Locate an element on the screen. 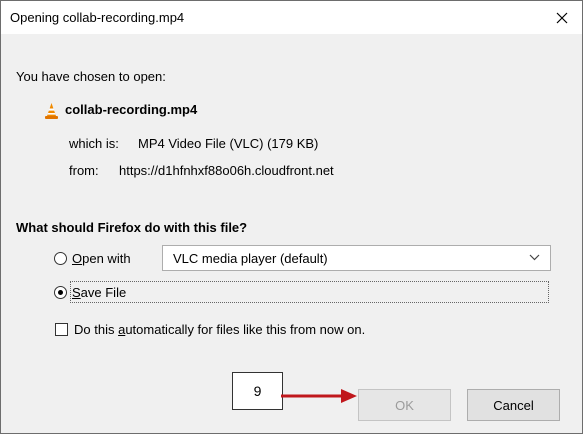 This screenshot has height=434, width=583. dialog-title: Opening collab-recording.mp4 is located at coordinates (97, 17).